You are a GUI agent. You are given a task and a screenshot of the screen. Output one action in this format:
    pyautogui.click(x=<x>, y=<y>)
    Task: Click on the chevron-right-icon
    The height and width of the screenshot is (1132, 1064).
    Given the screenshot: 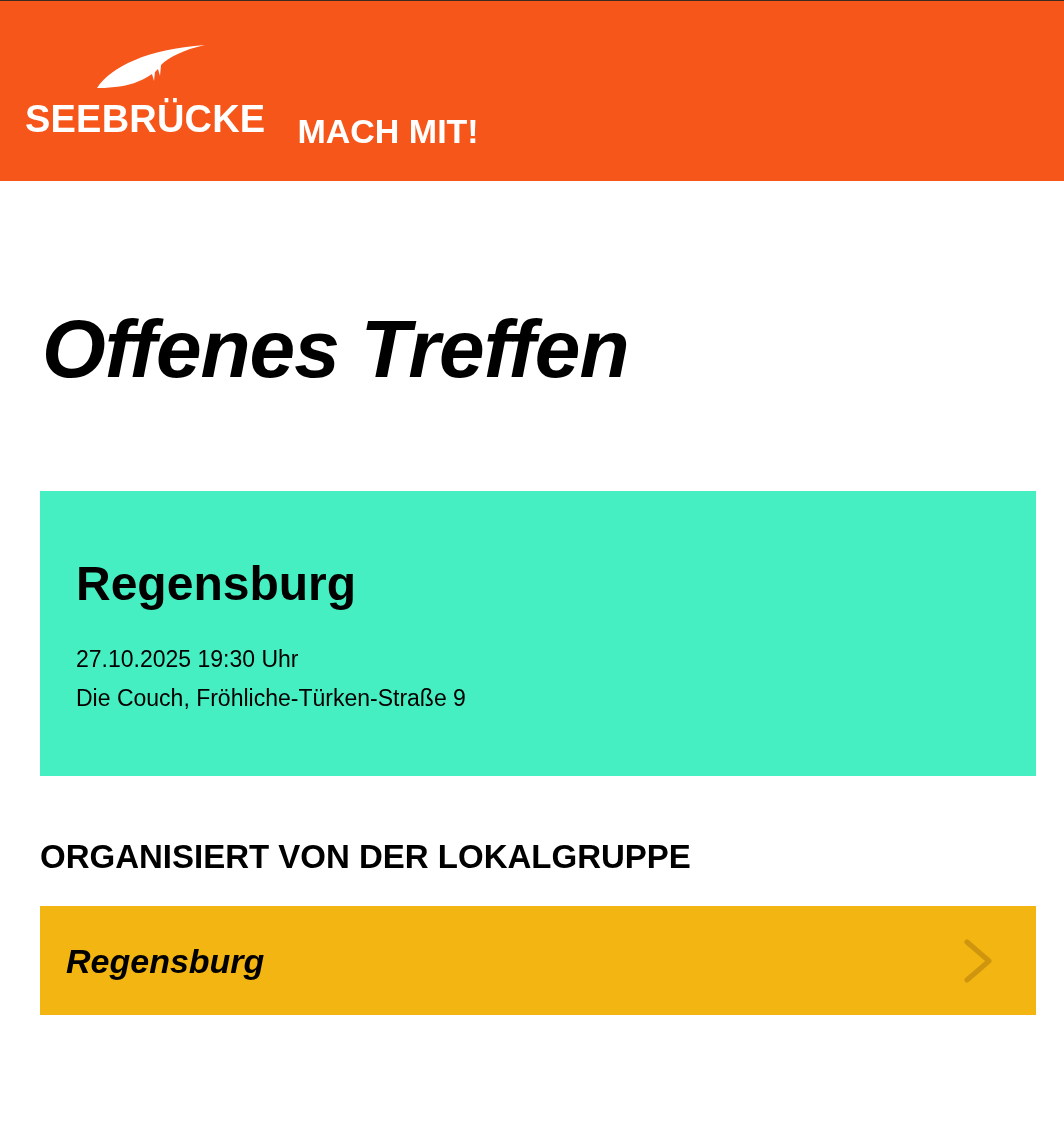 What is the action you would take?
    pyautogui.click(x=978, y=960)
    